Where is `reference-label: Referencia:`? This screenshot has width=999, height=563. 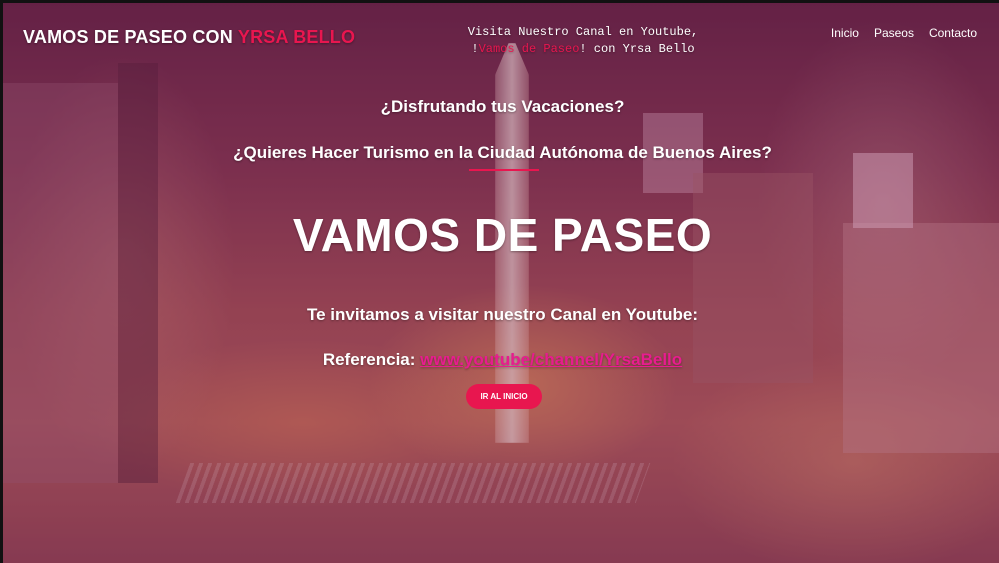 reference-label: Referencia: is located at coordinates (369, 359).